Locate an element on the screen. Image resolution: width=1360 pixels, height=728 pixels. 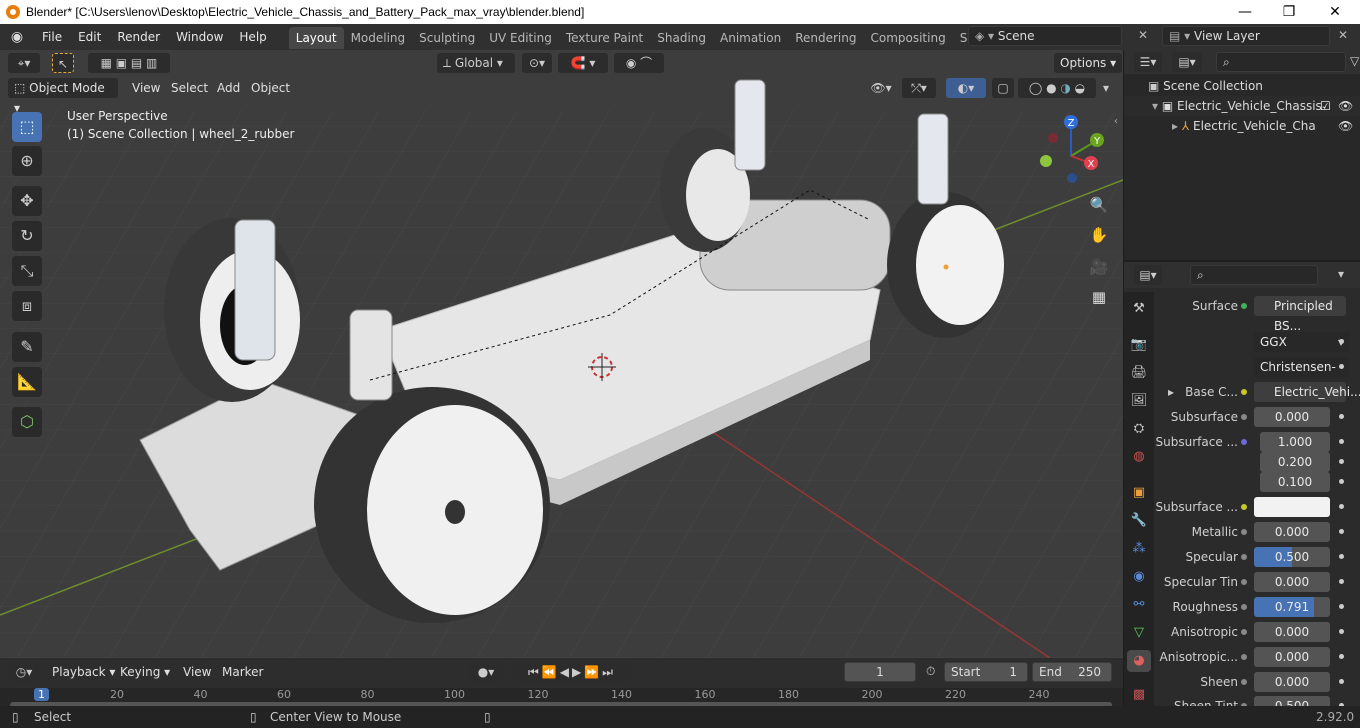
close-window-button: ✕ is located at coordinates (1335, 12).